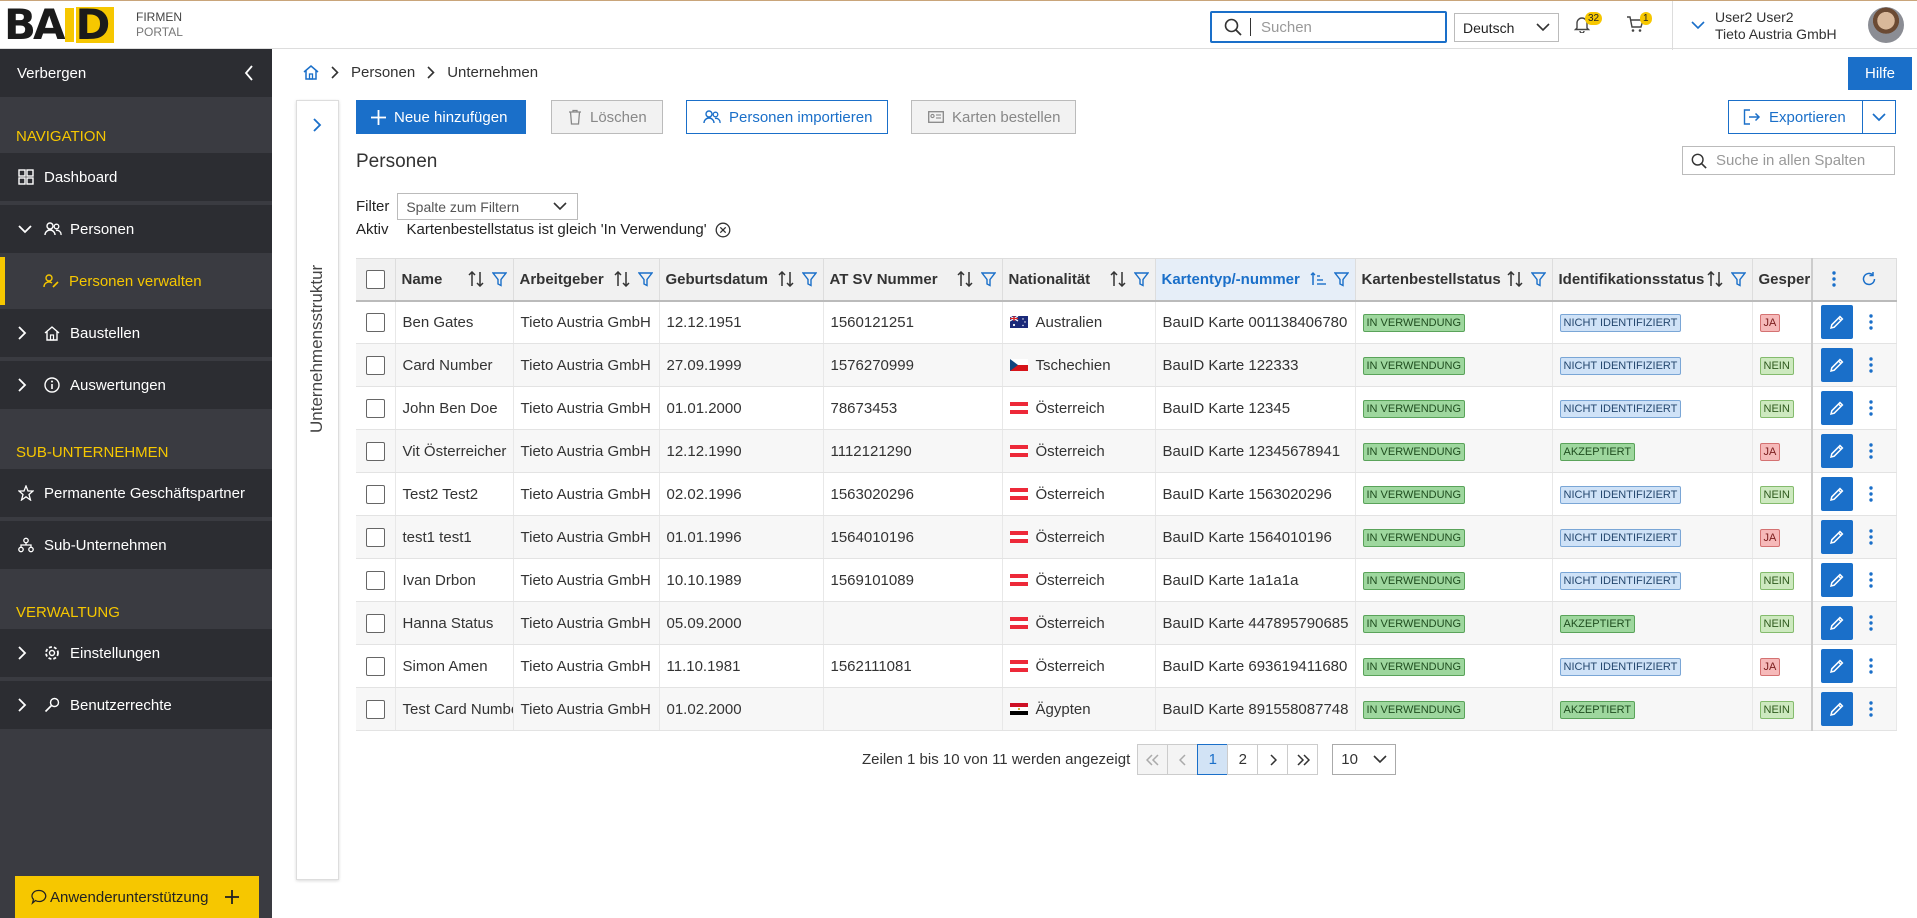  Describe the element at coordinates (1880, 73) in the screenshot. I see `help-button: Hilfe` at that location.